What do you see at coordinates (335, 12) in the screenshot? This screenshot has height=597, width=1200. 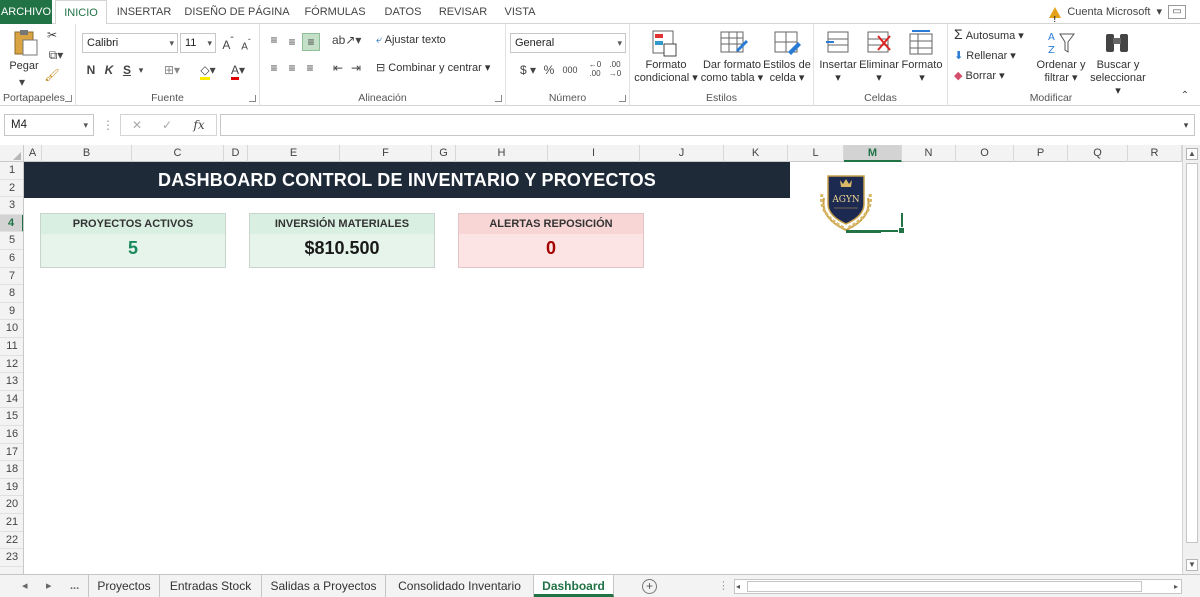 I see `tab-formulas: FÓRMULAS` at bounding box center [335, 12].